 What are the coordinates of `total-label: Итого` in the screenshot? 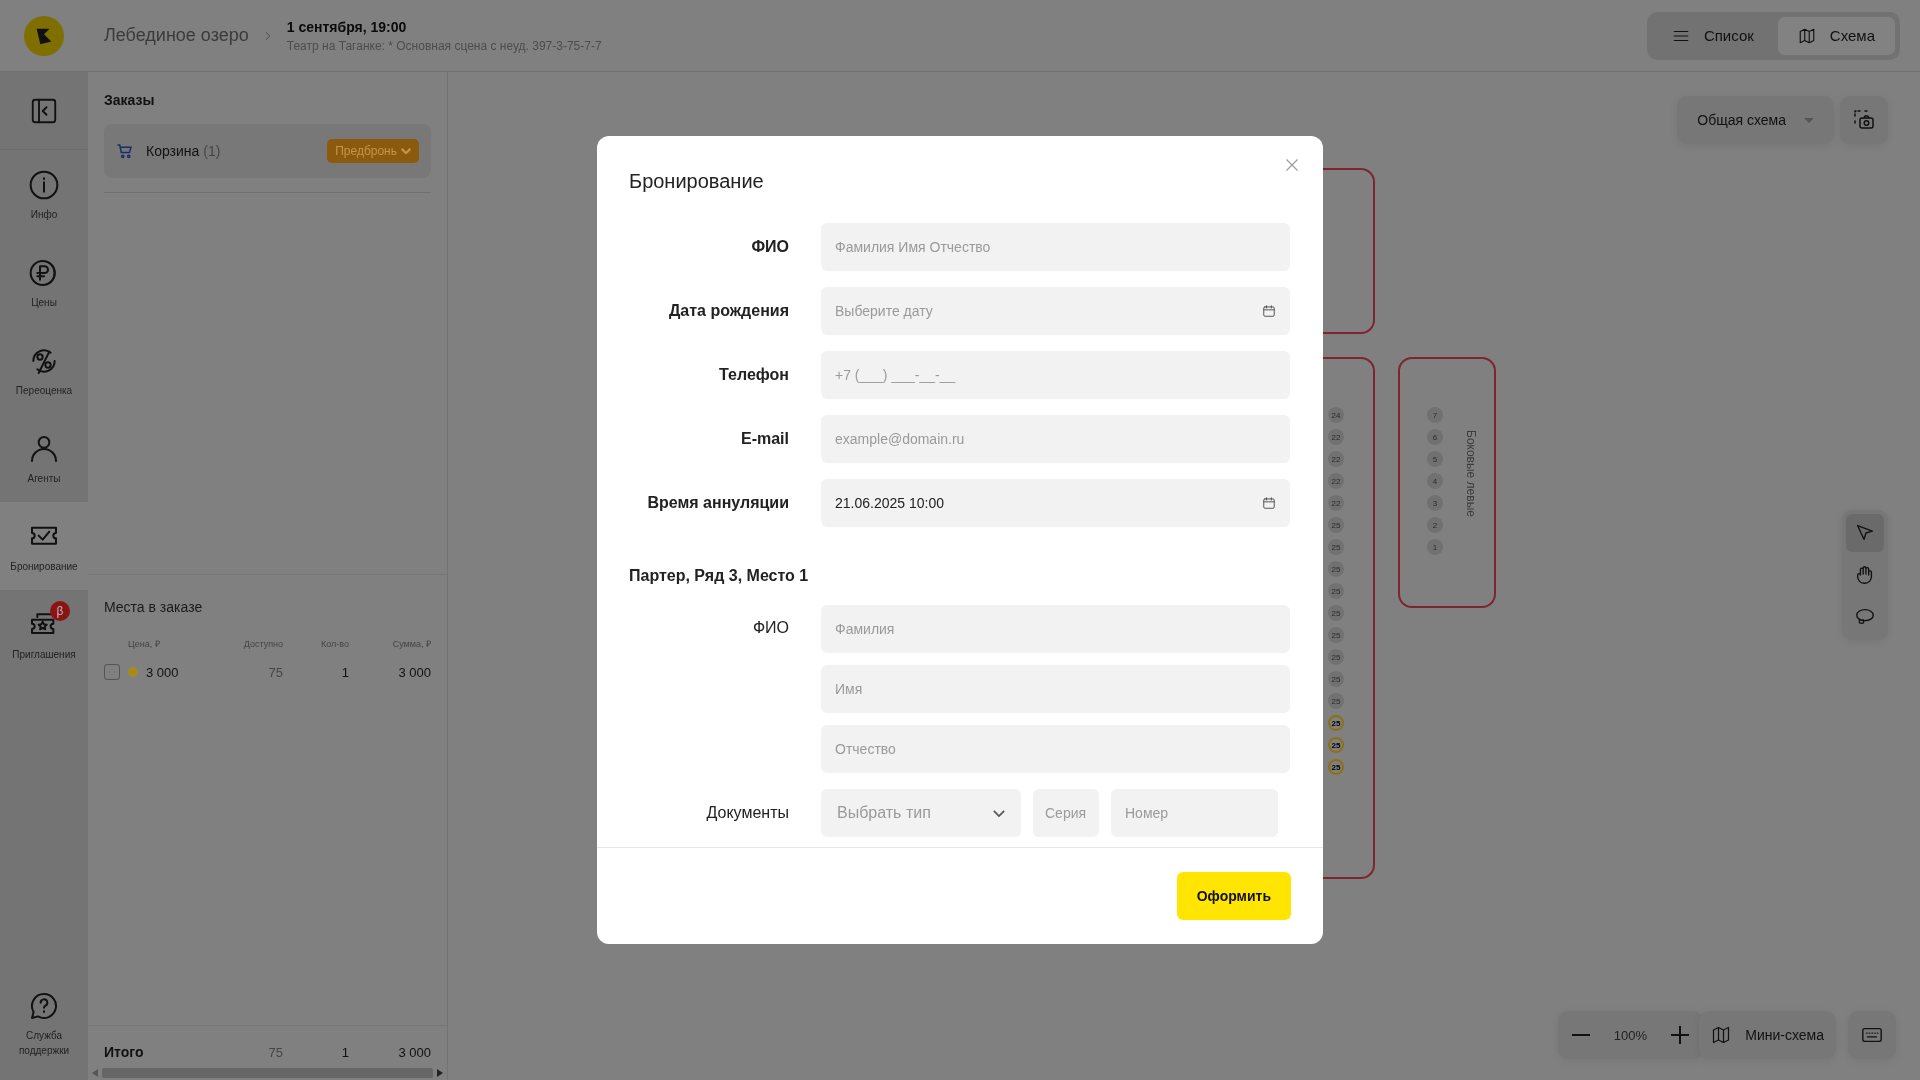 It's located at (124, 1052).